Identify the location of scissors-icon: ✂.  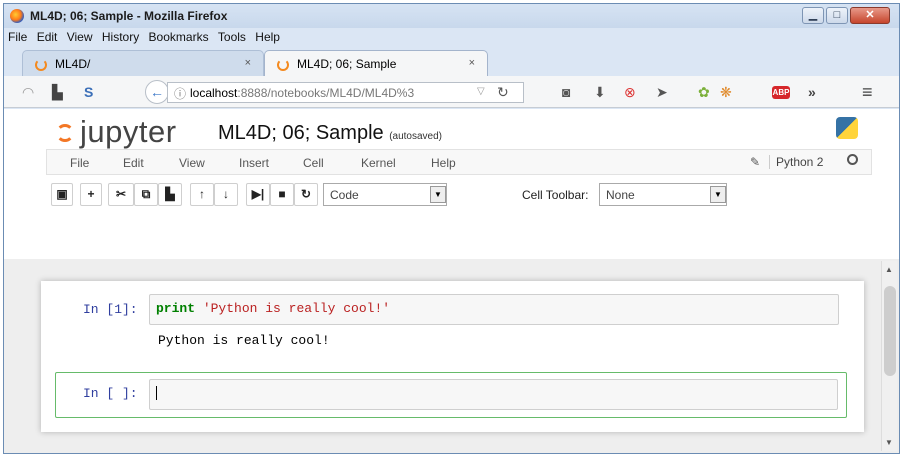
(121, 194).